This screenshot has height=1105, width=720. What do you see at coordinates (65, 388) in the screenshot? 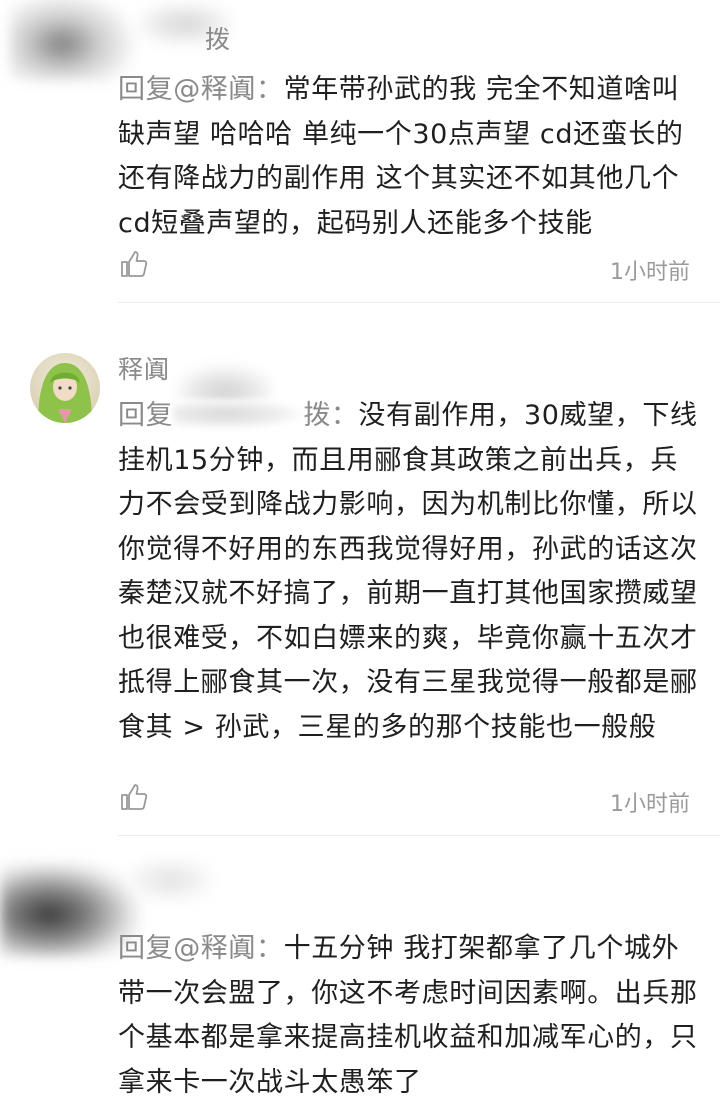
I see `avatar` at bounding box center [65, 388].